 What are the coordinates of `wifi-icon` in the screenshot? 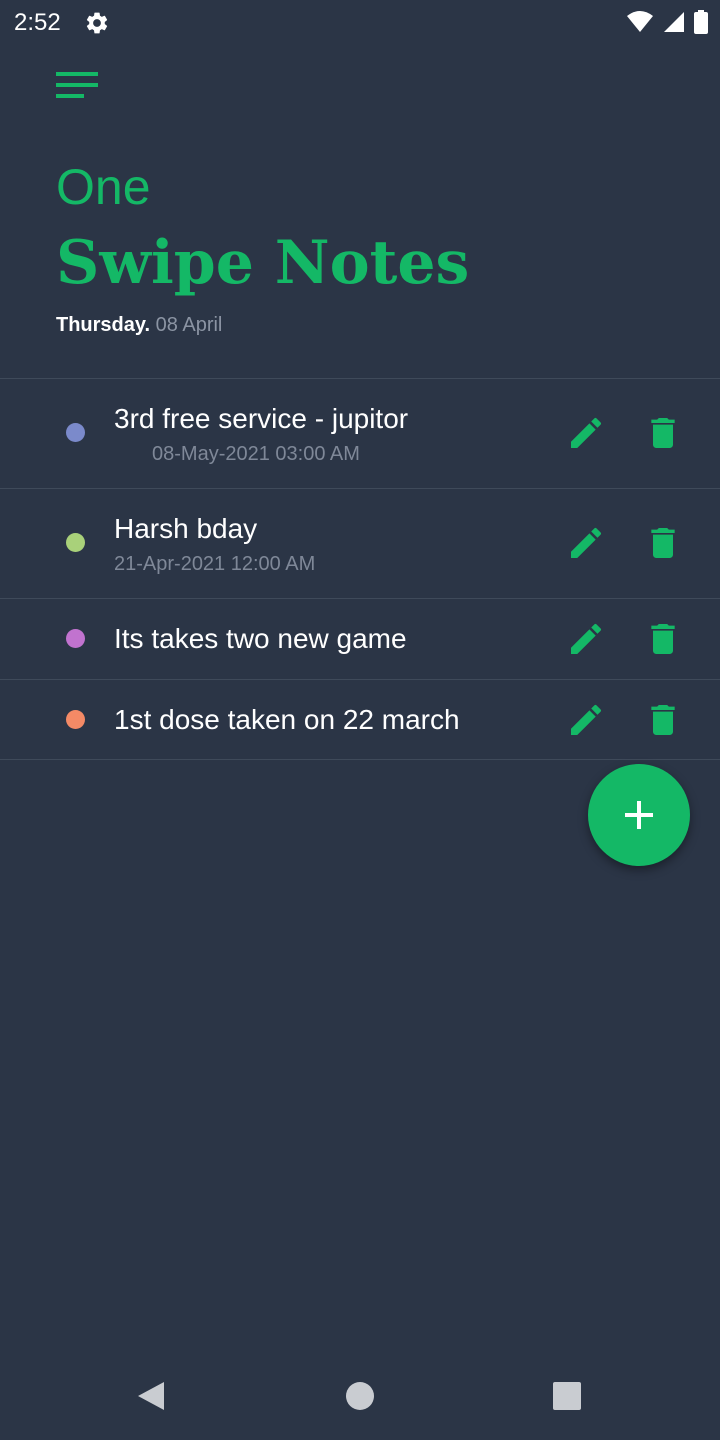 It's located at (640, 21).